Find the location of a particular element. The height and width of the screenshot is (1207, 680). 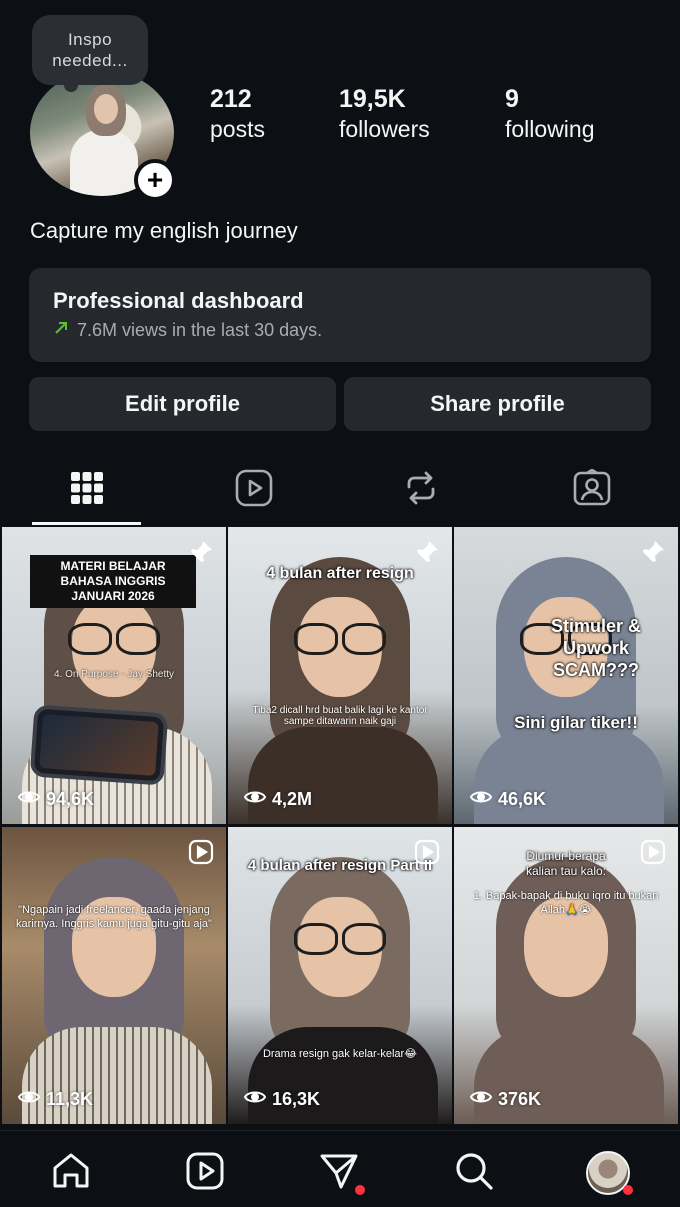

home-icon is located at coordinates (71, 1173).